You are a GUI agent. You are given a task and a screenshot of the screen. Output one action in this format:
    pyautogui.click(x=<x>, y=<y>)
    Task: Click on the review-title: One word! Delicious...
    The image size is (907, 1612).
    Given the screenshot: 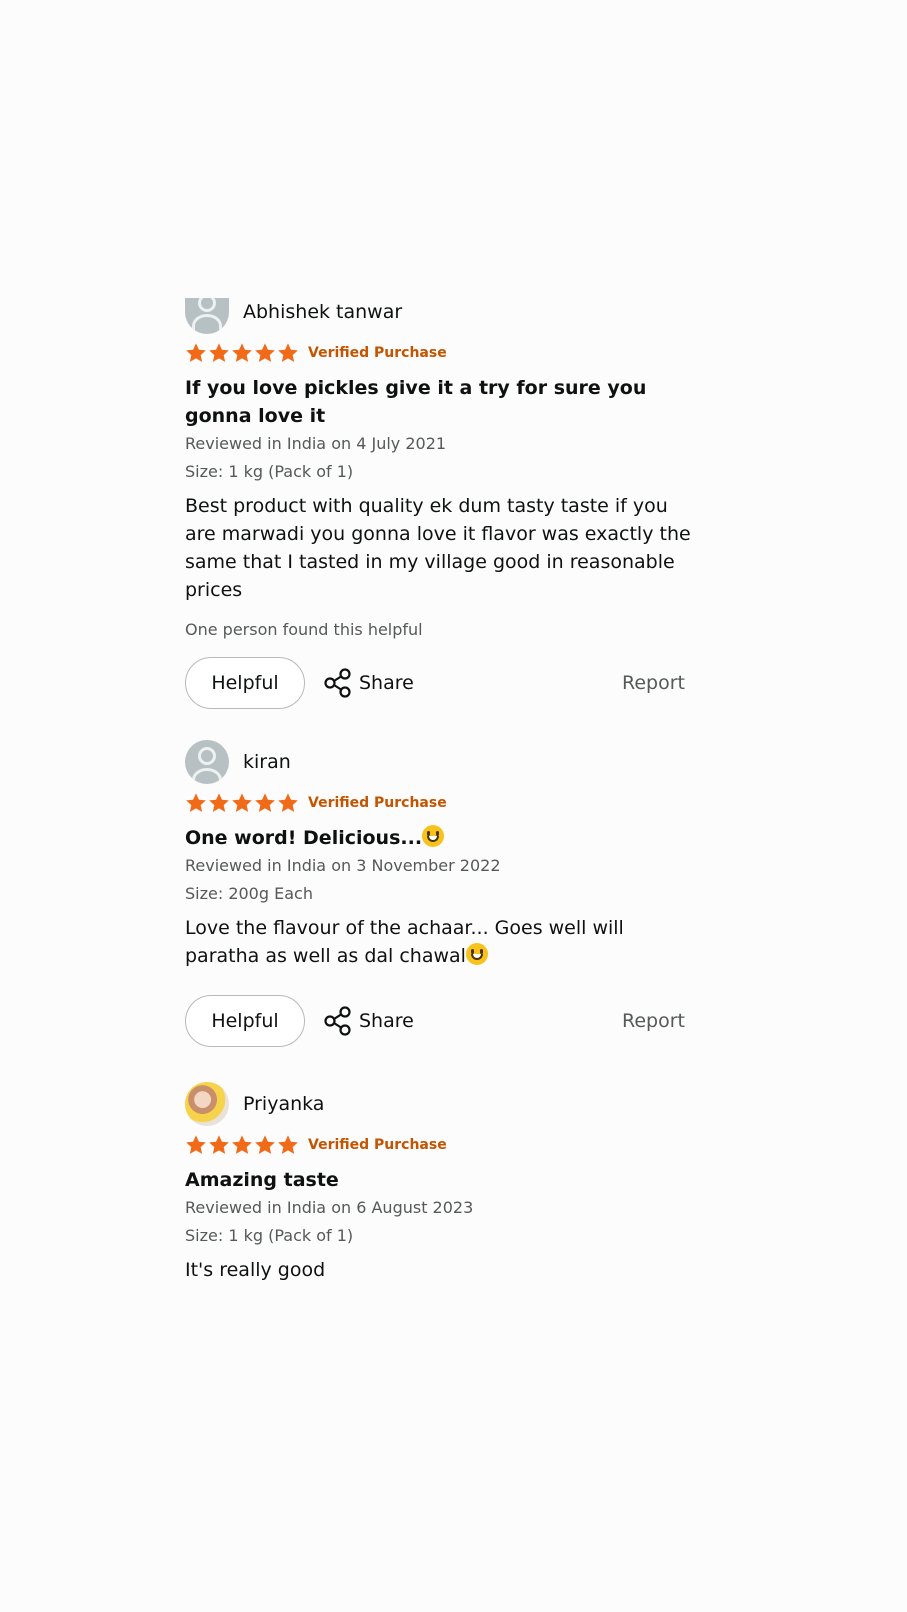 What is the action you would take?
    pyautogui.click(x=440, y=838)
    